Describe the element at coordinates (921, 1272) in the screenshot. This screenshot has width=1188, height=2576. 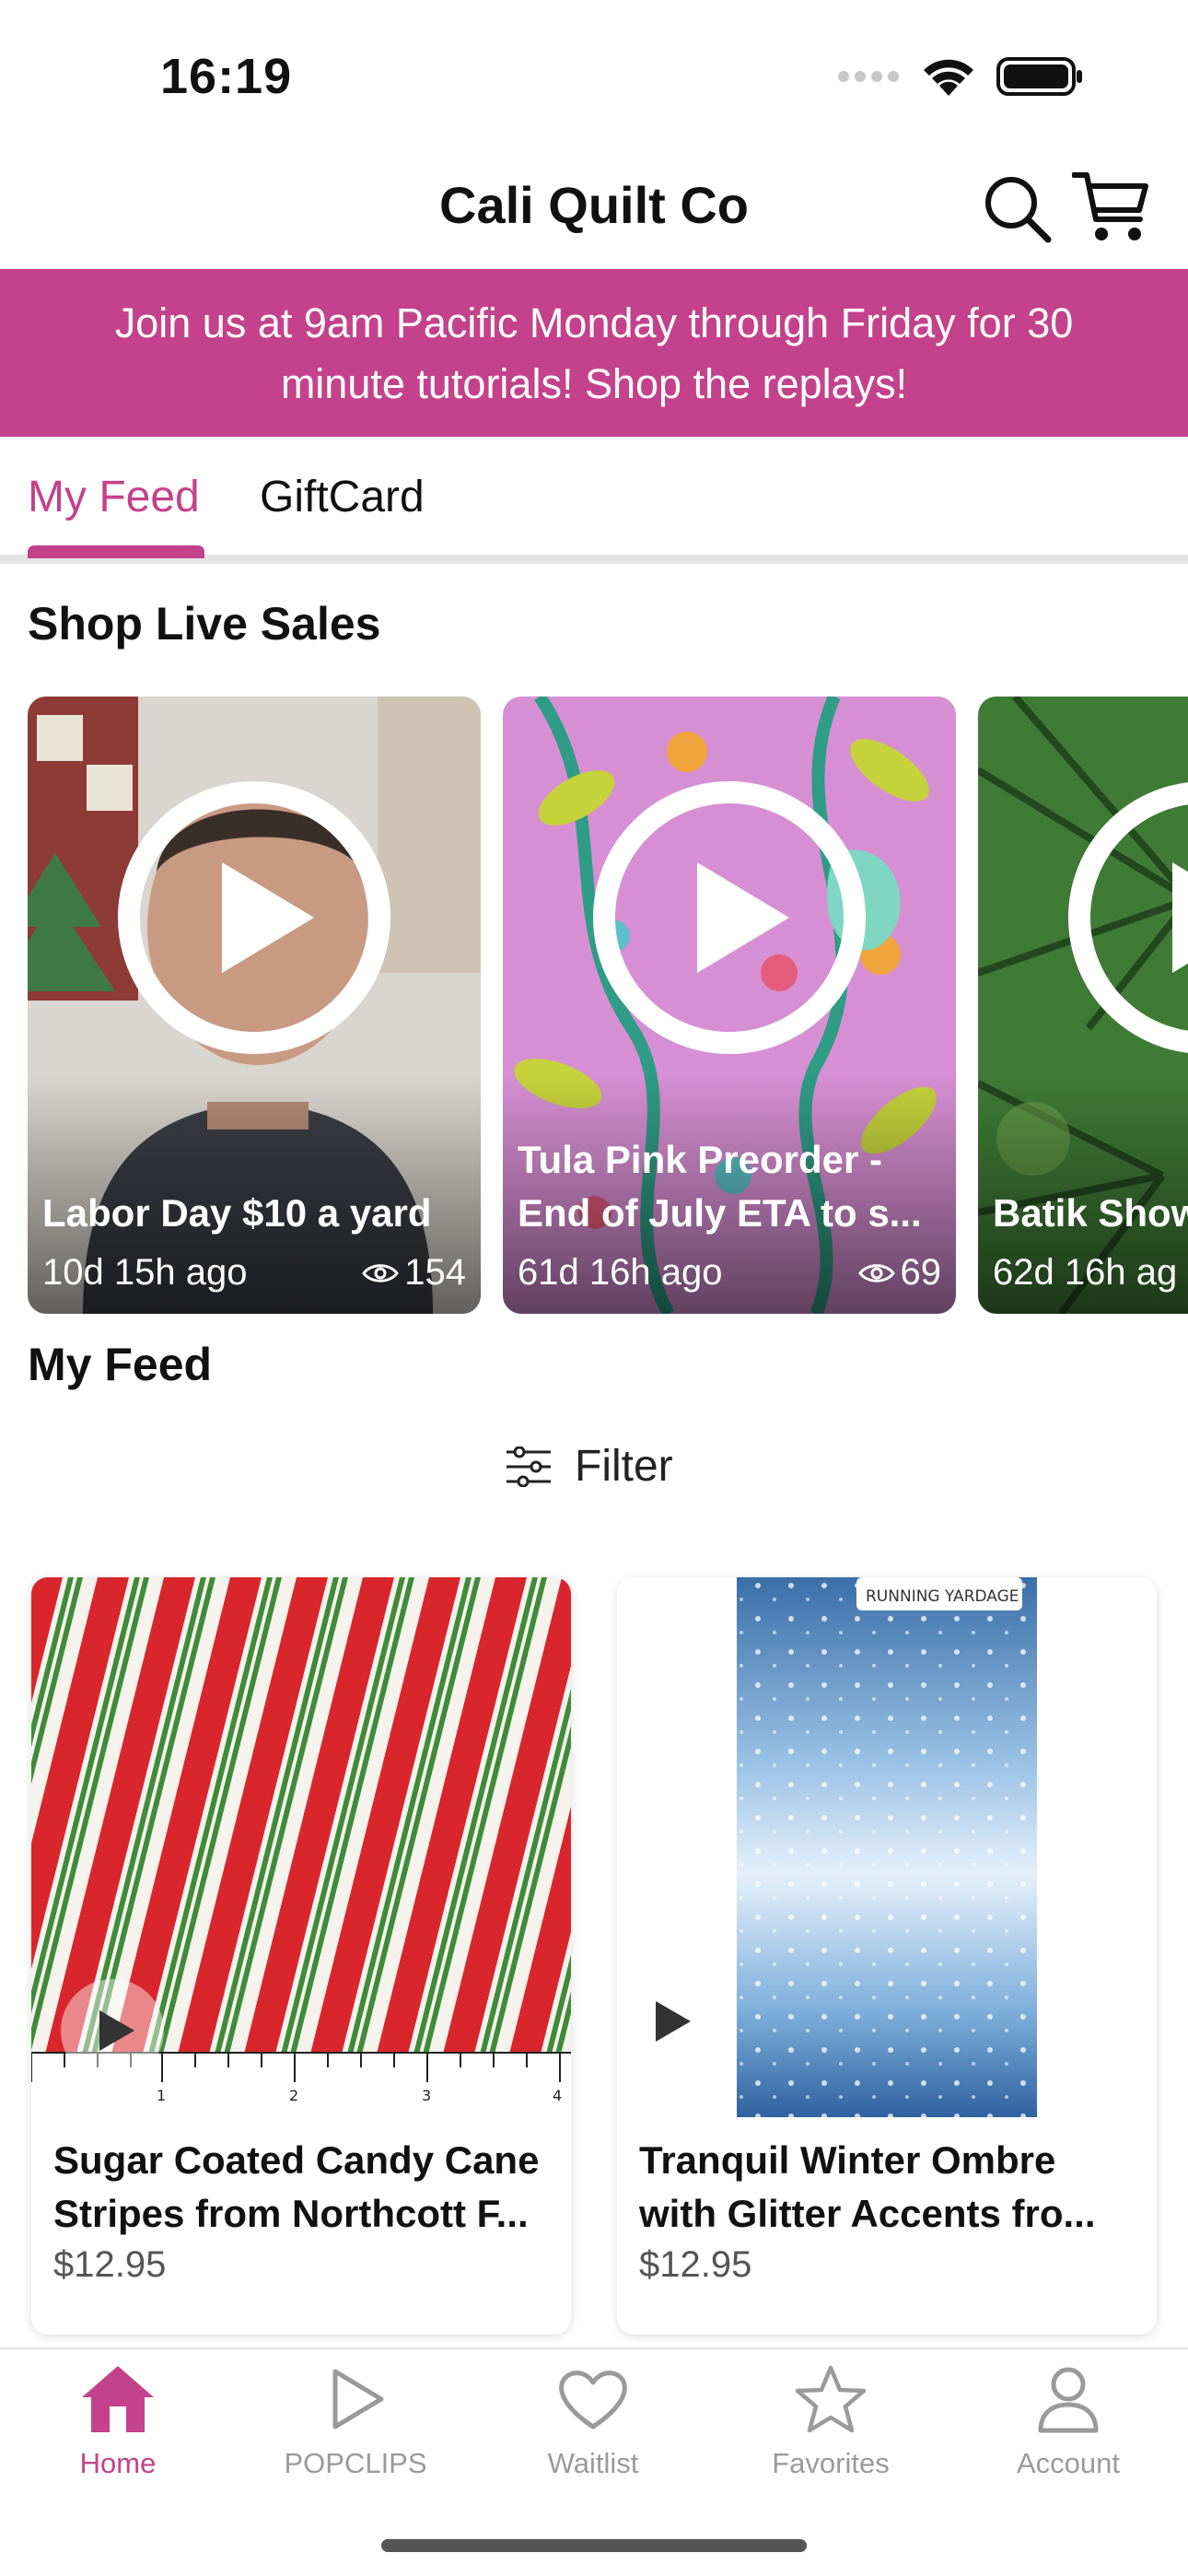
I see `view-count: 69` at that location.